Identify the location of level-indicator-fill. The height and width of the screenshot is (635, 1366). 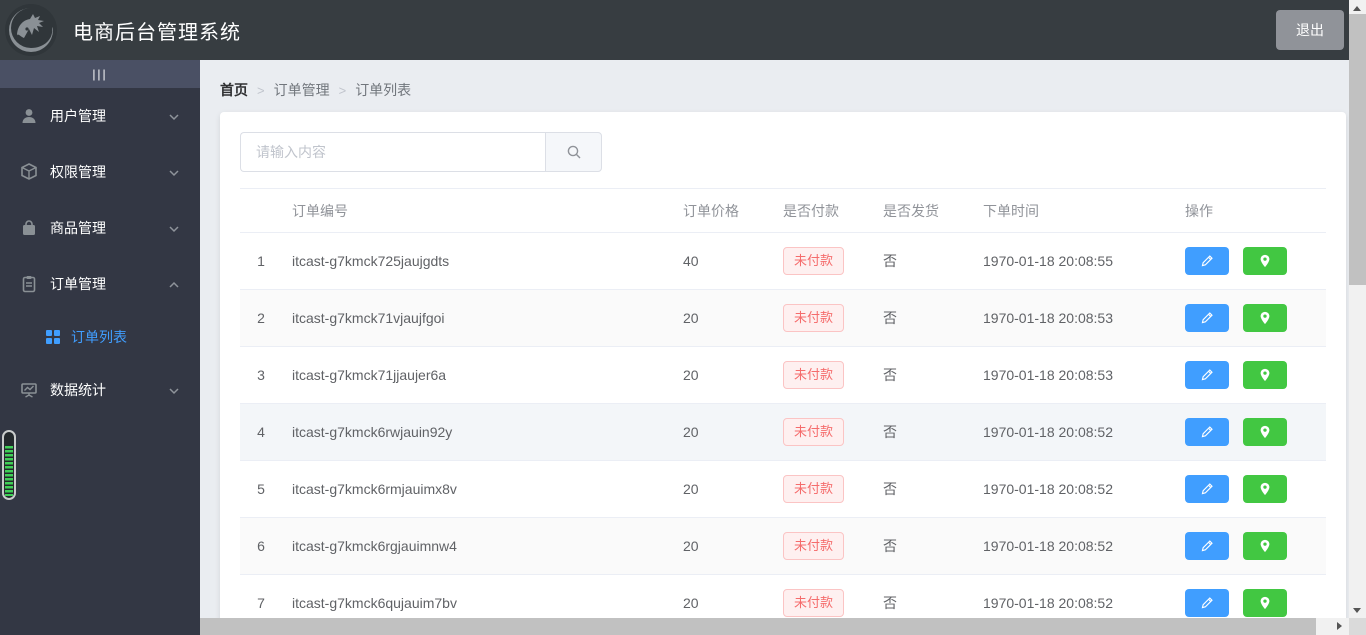
(9, 471).